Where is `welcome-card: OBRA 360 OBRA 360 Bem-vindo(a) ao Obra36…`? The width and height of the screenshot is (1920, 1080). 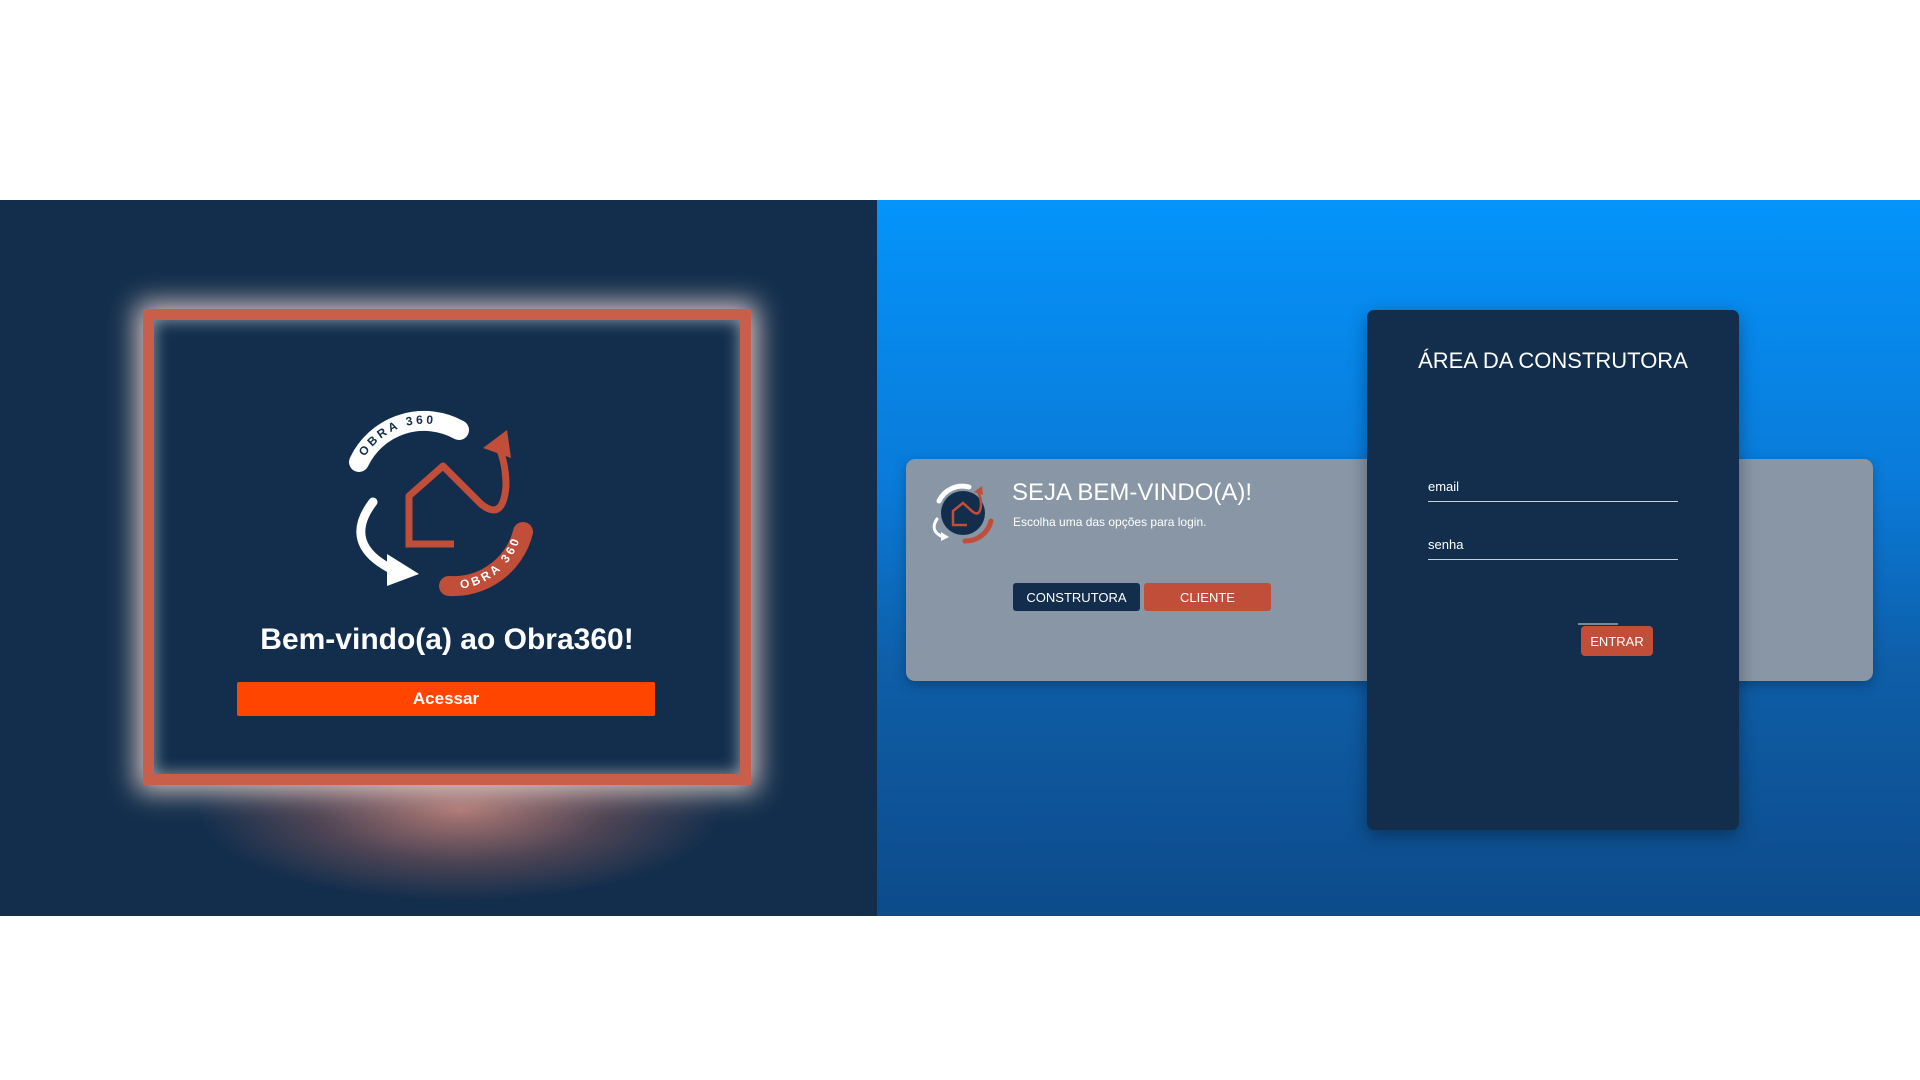
welcome-card: OBRA 360 OBRA 360 Bem-vindo(a) ao Obra36… is located at coordinates (447, 547).